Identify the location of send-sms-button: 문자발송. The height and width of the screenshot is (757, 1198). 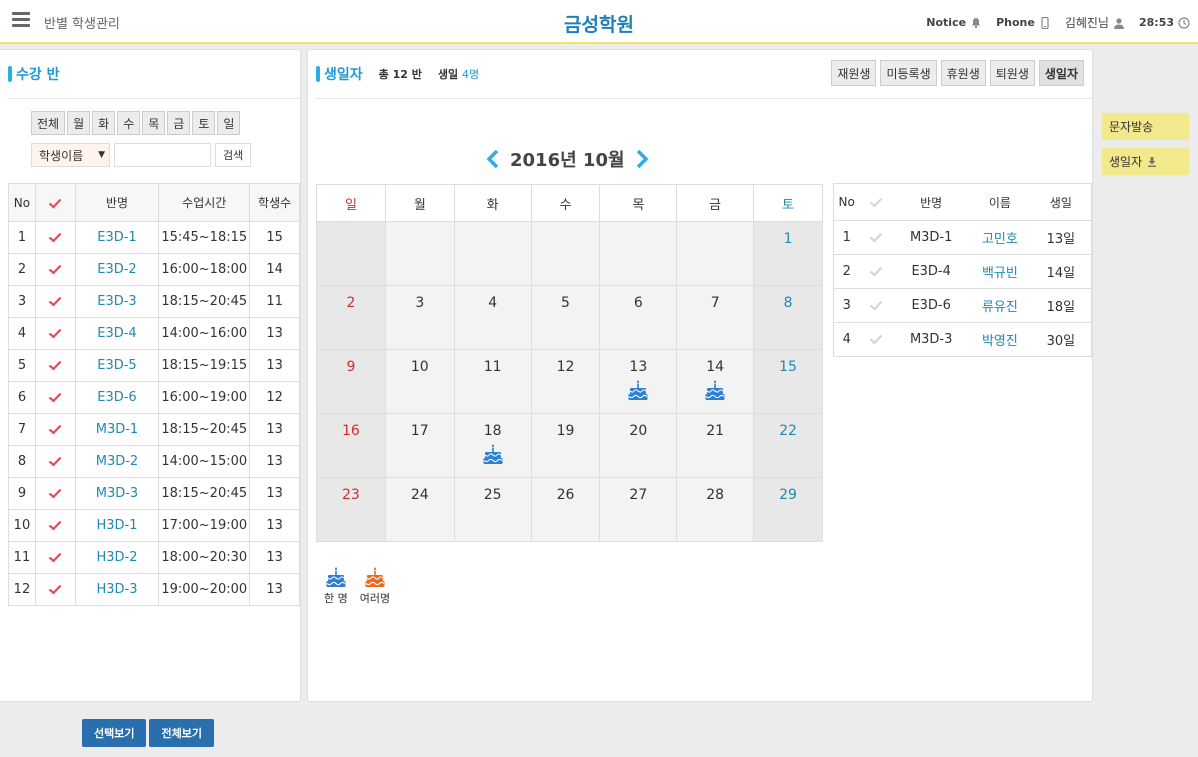
(1145, 126).